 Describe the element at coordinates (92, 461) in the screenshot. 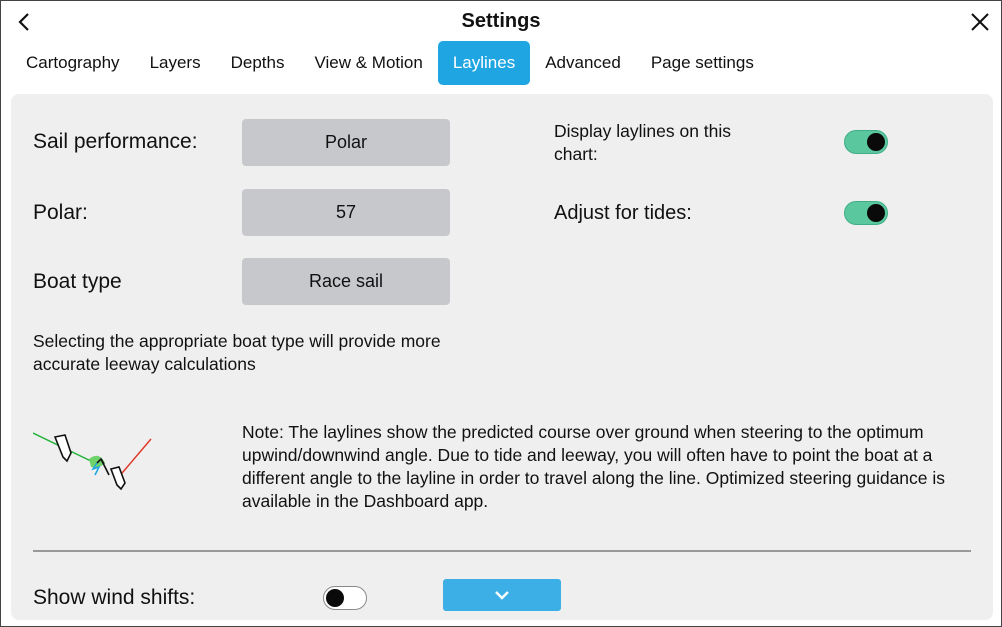

I see `laylines-diagram-icon` at that location.